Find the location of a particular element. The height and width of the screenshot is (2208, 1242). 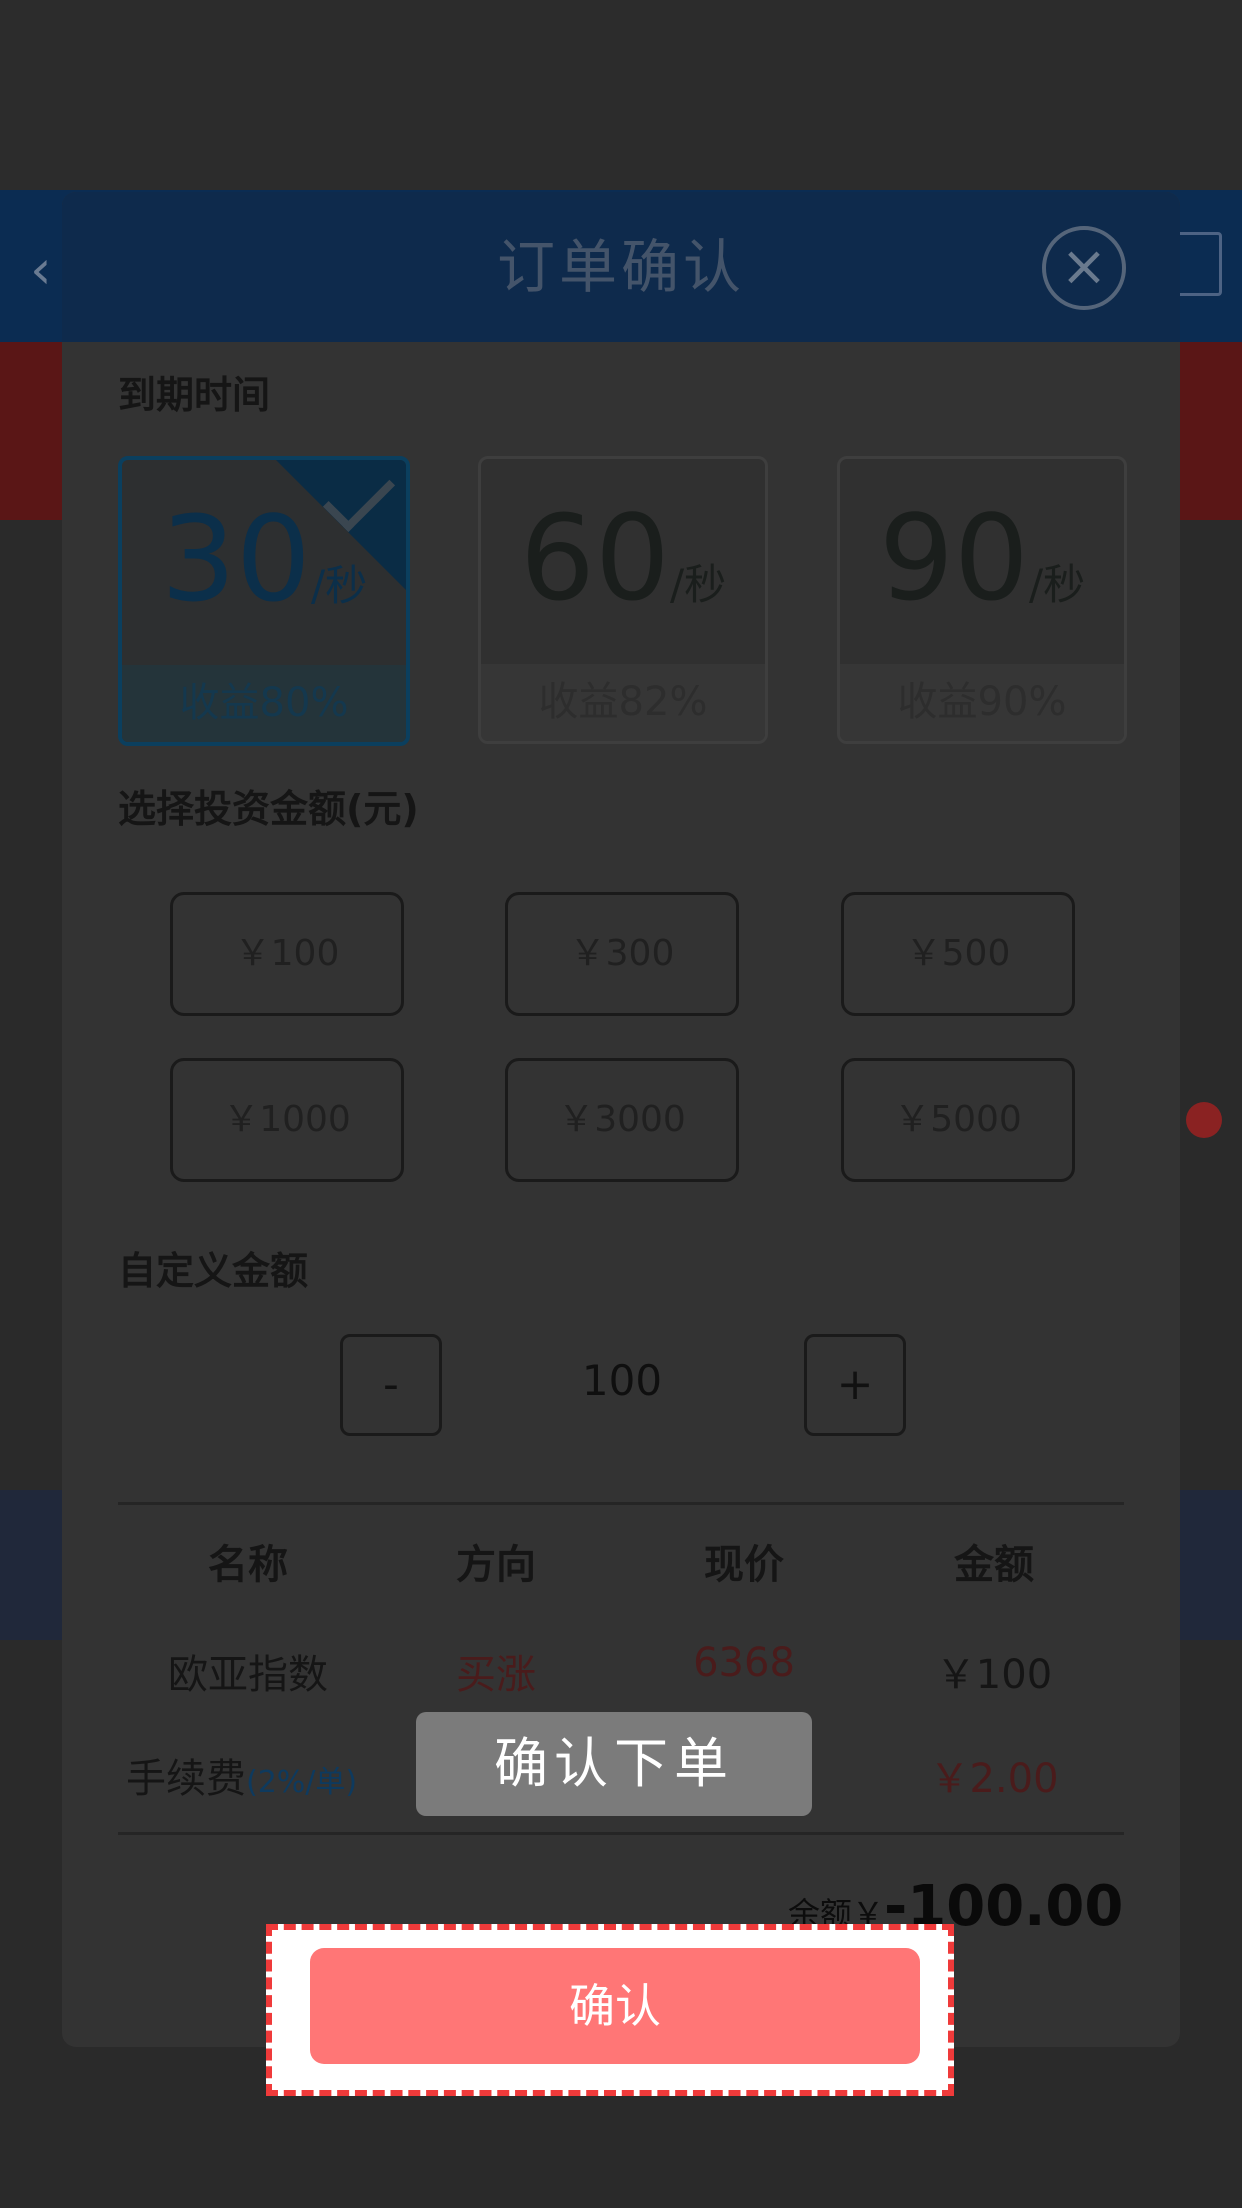

decrement-button: - is located at coordinates (391, 1385).